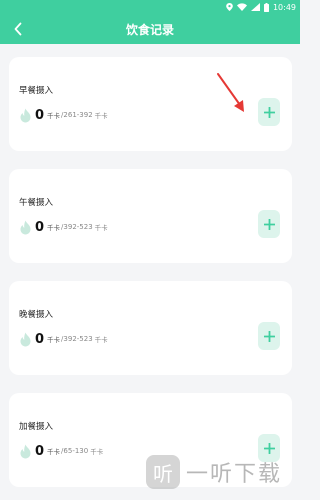 The width and height of the screenshot is (320, 500). I want to click on add-breakfast-button, so click(269, 112).